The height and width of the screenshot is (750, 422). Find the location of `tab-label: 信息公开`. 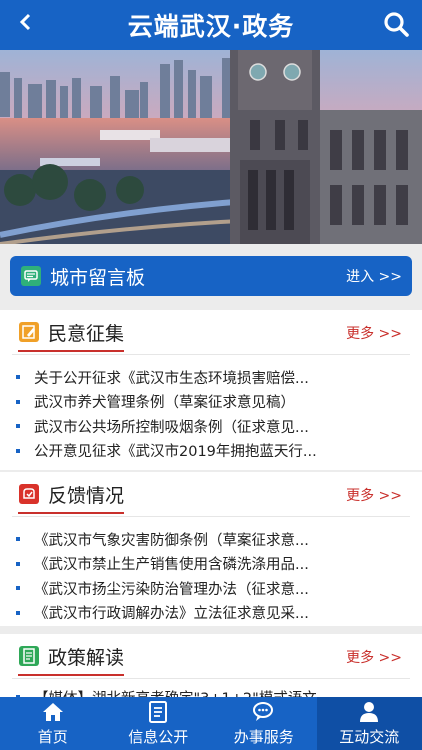

tab-label: 信息公开 is located at coordinates (158, 737).